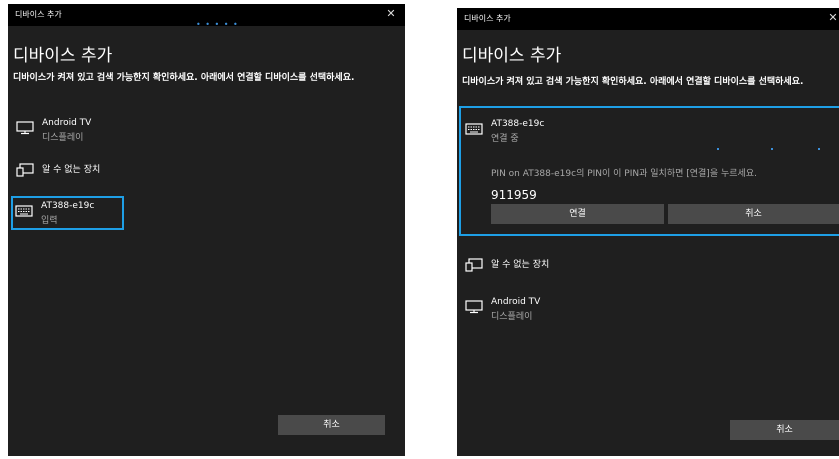 The width and height of the screenshot is (839, 459). What do you see at coordinates (514, 195) in the screenshot?
I see `pin-code: 911959` at bounding box center [514, 195].